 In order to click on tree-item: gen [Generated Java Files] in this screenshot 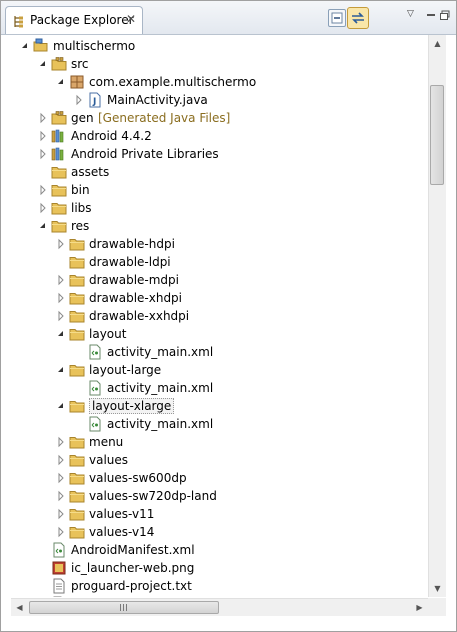, I will do `click(214, 118)`.